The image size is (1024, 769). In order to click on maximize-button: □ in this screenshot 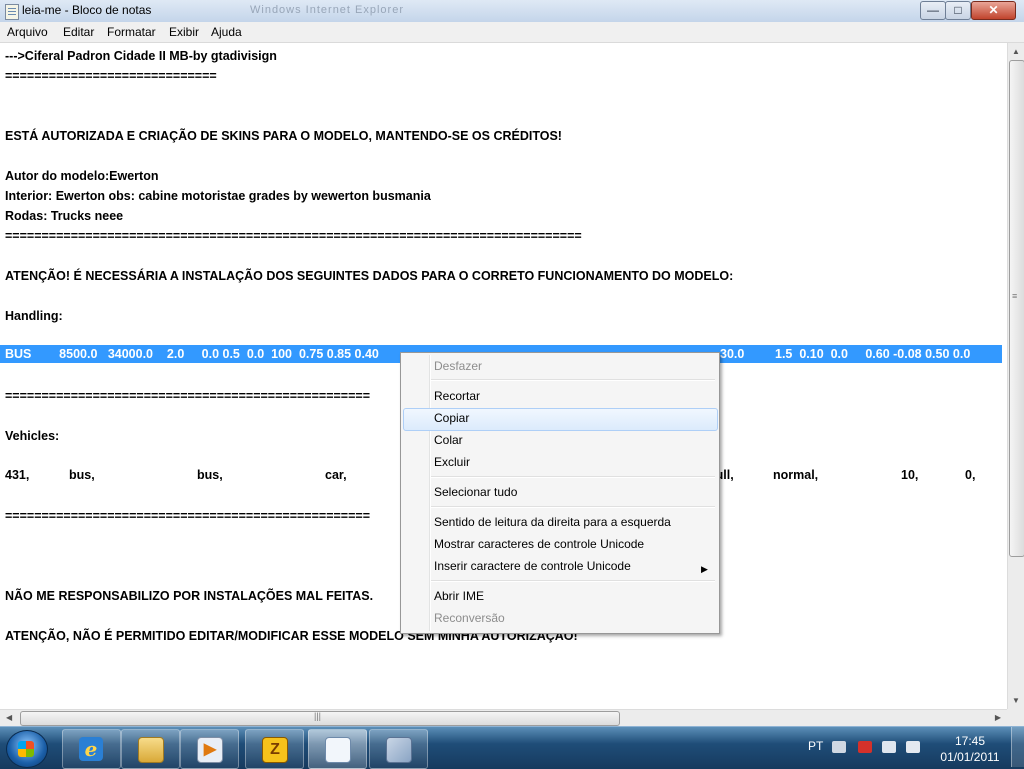, I will do `click(958, 10)`.